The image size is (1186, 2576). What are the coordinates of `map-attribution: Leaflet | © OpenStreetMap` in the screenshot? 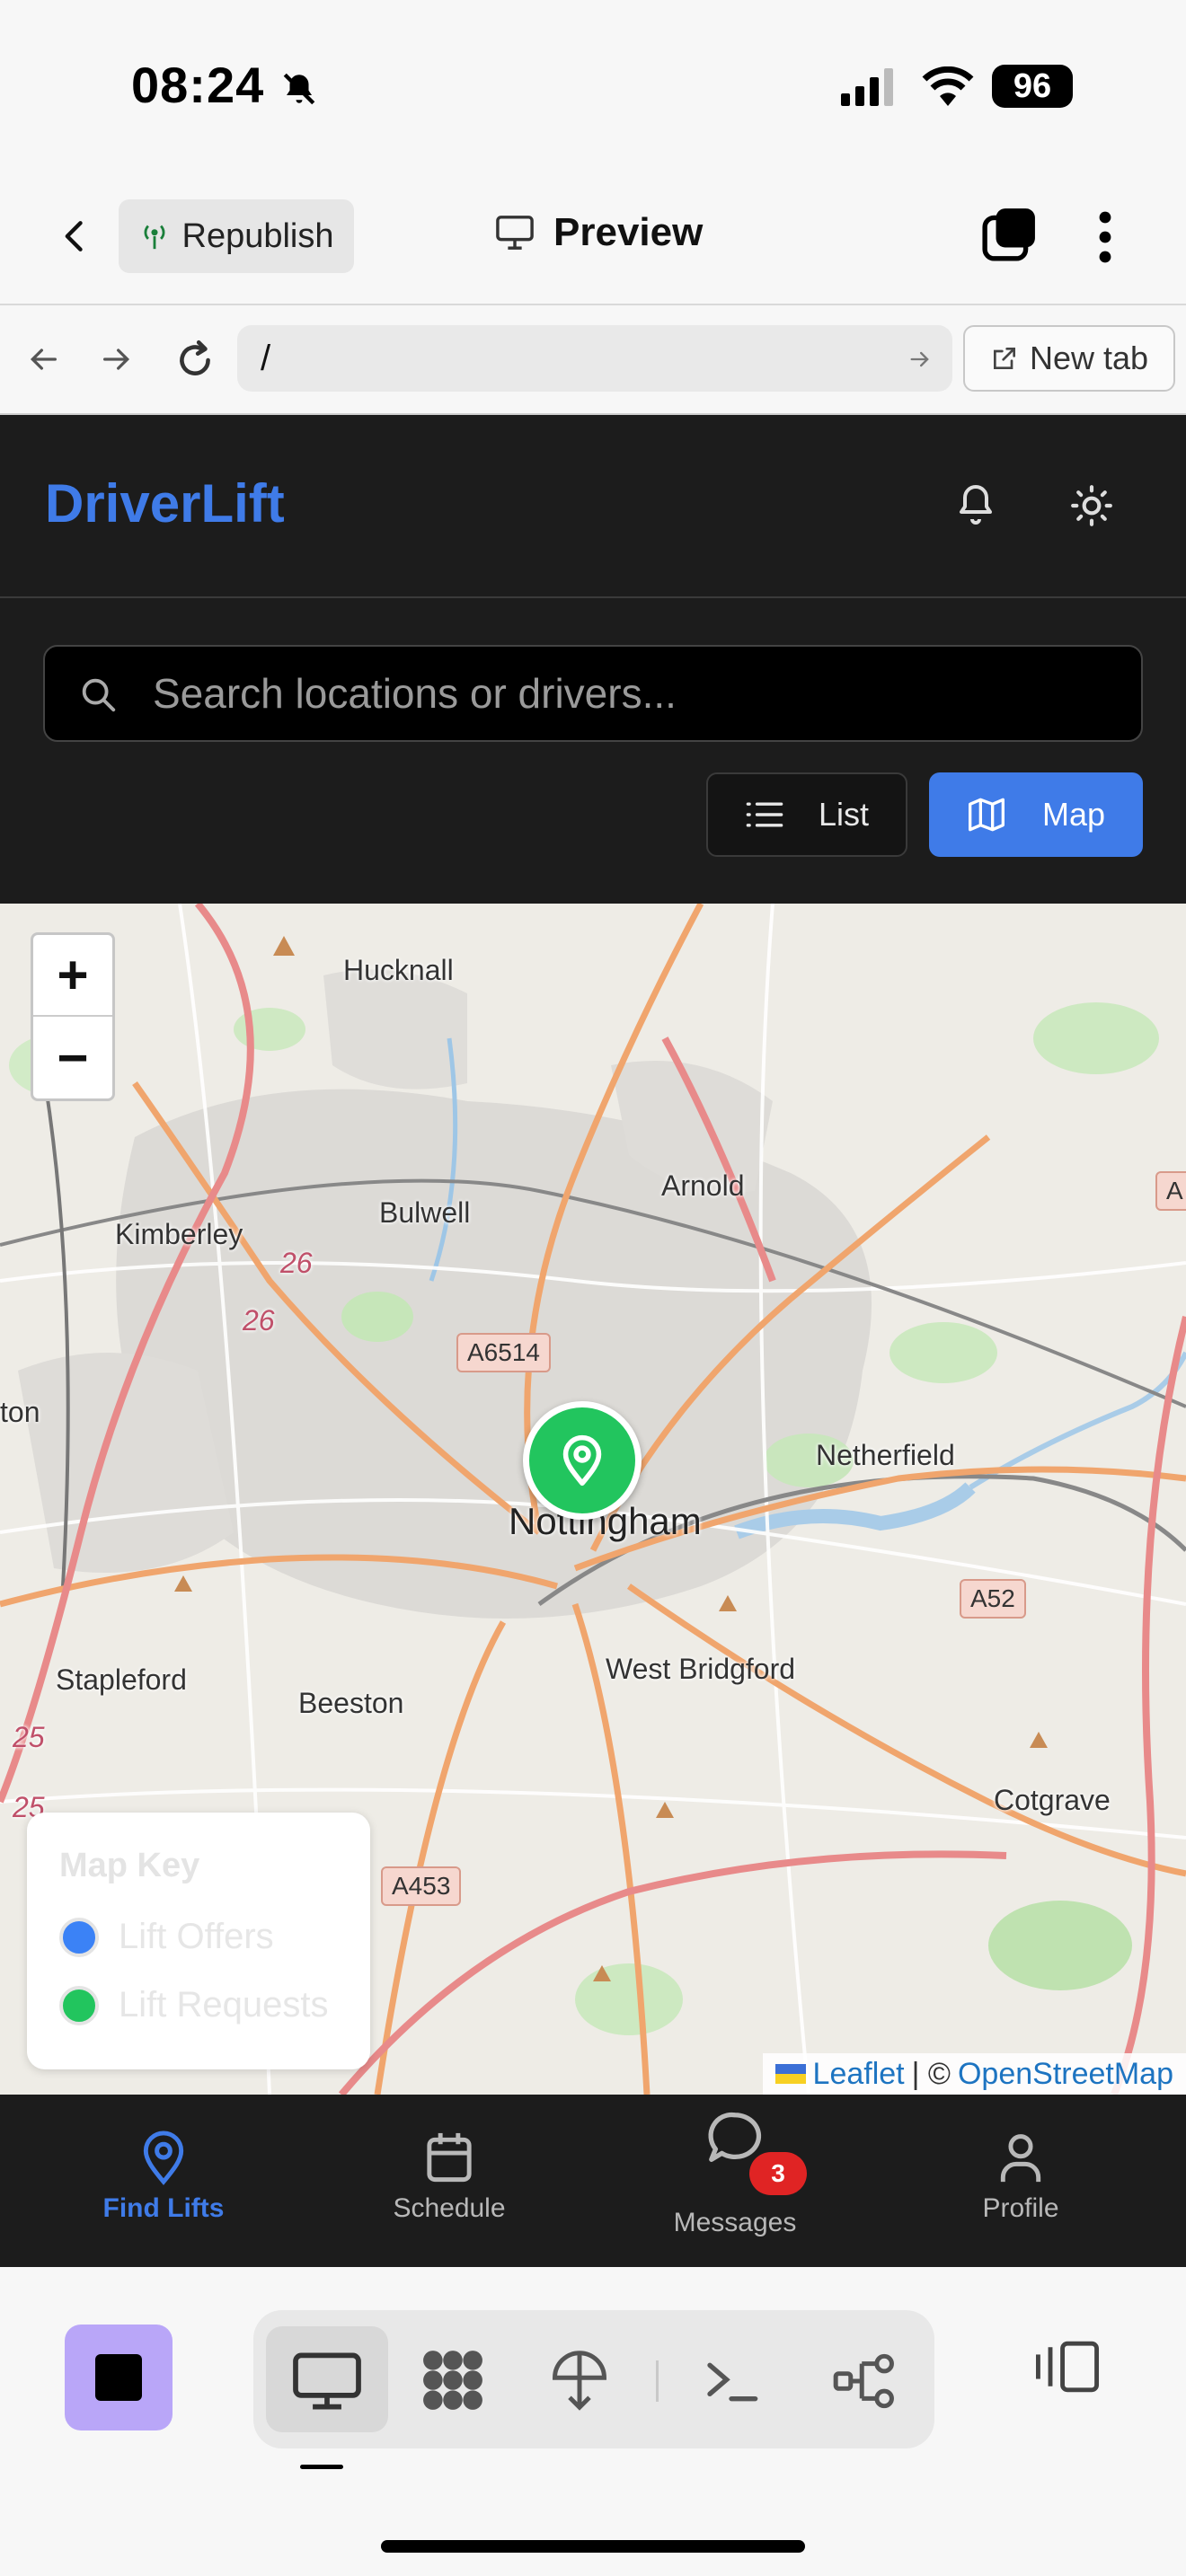 It's located at (974, 2074).